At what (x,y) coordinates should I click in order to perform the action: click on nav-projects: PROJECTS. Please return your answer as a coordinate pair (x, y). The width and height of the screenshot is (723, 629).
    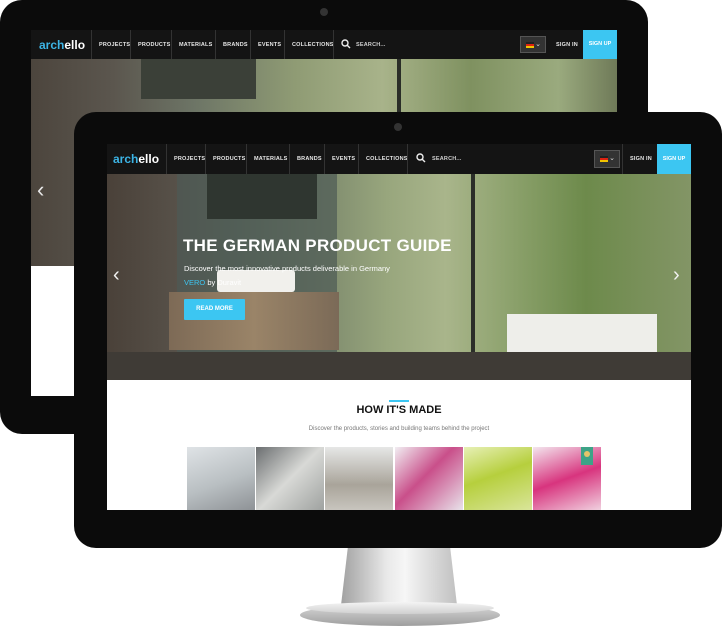
    Looking at the image, I should click on (189, 159).